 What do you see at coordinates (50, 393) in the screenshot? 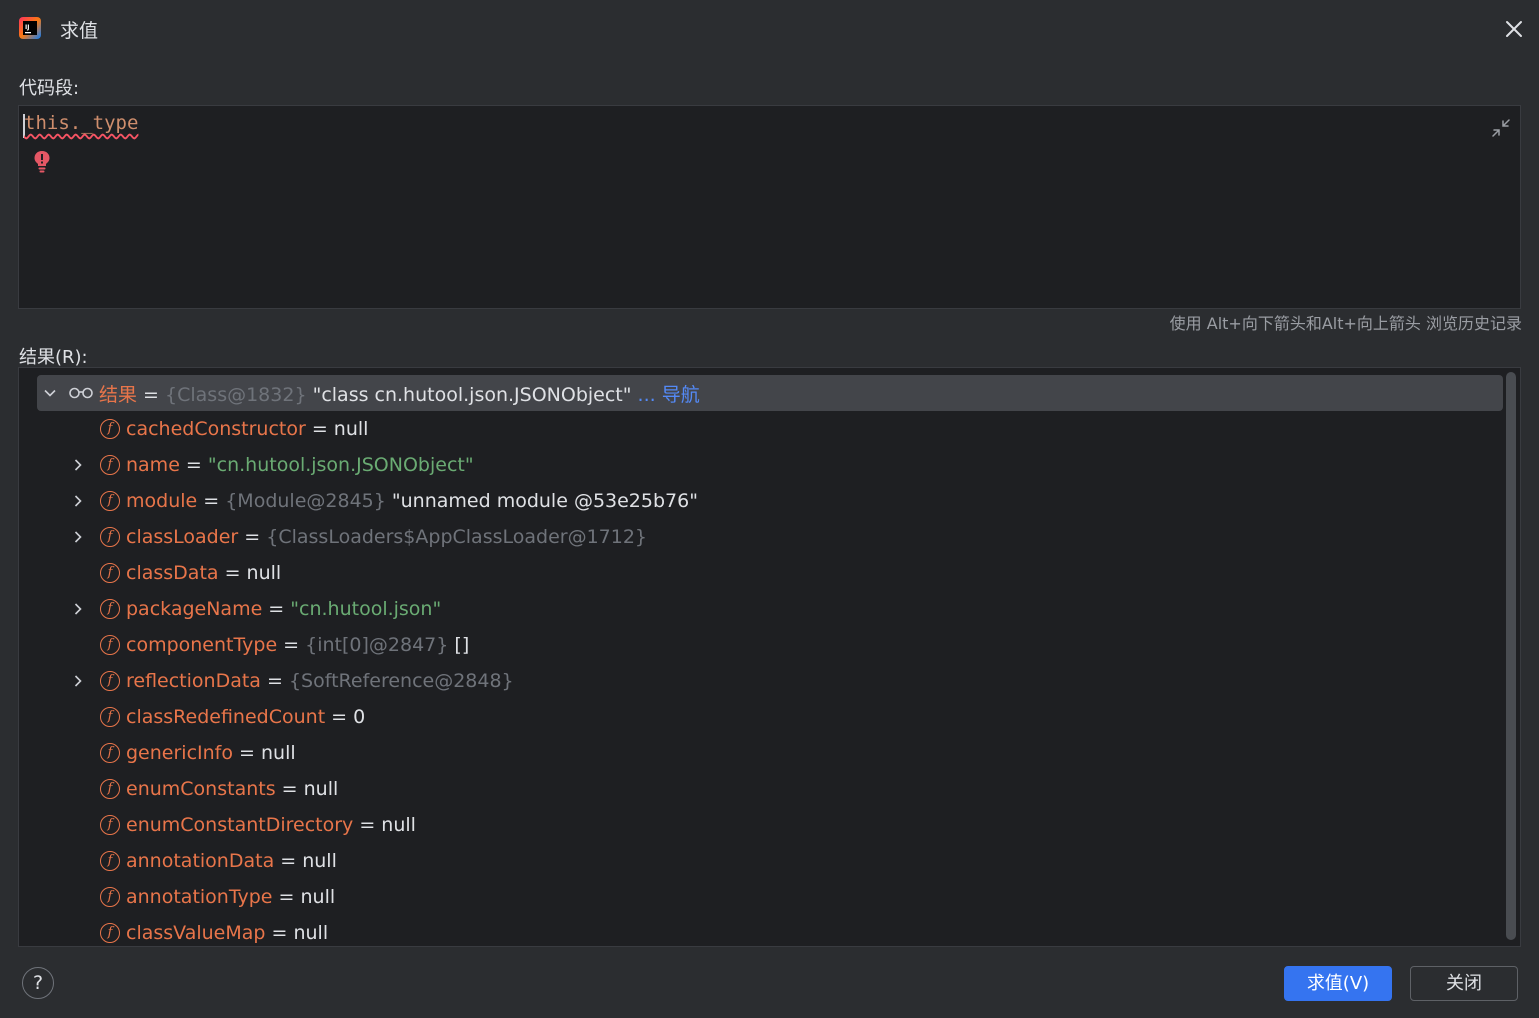
I see `chevron-down-icon` at bounding box center [50, 393].